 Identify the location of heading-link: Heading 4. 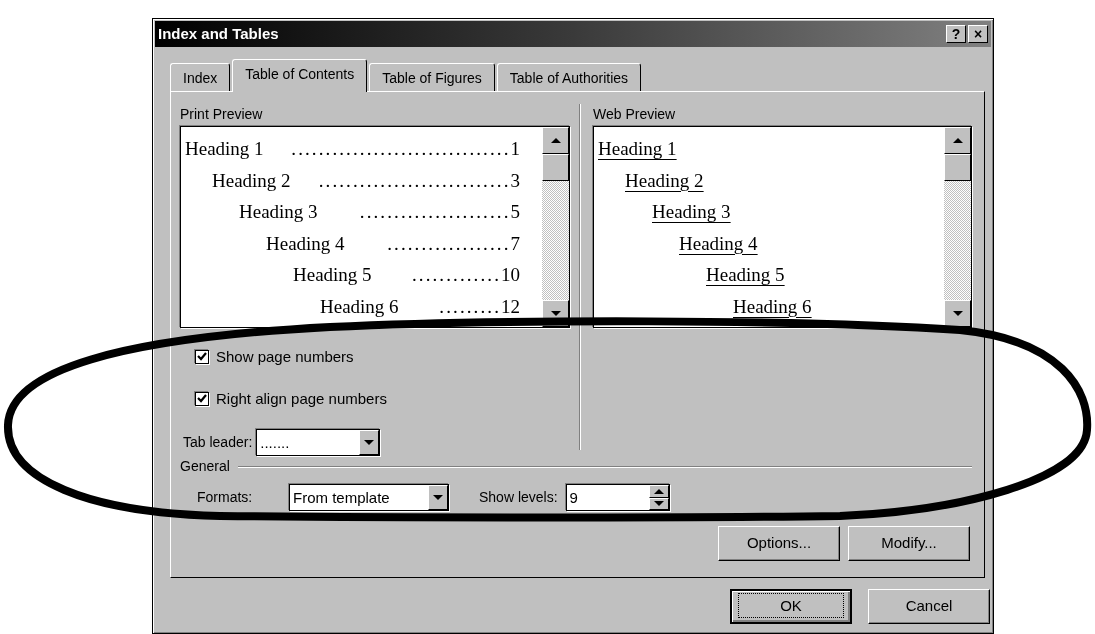
(718, 243).